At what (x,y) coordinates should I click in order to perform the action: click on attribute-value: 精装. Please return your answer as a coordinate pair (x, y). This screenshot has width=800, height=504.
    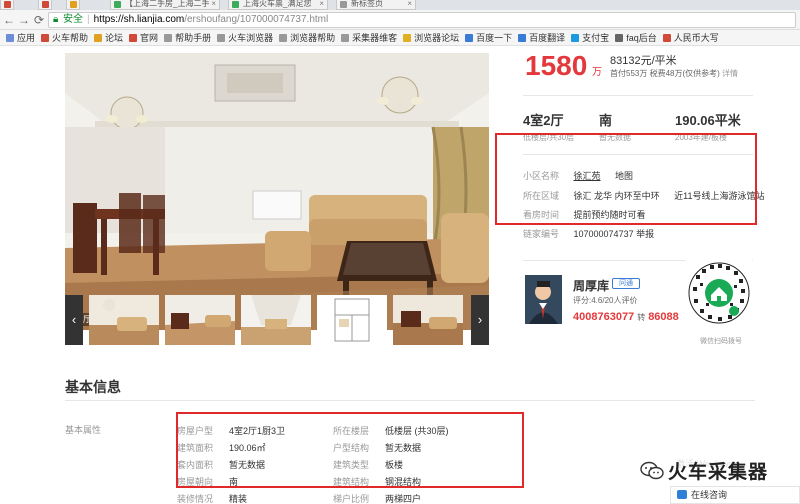
    Looking at the image, I should click on (238, 499).